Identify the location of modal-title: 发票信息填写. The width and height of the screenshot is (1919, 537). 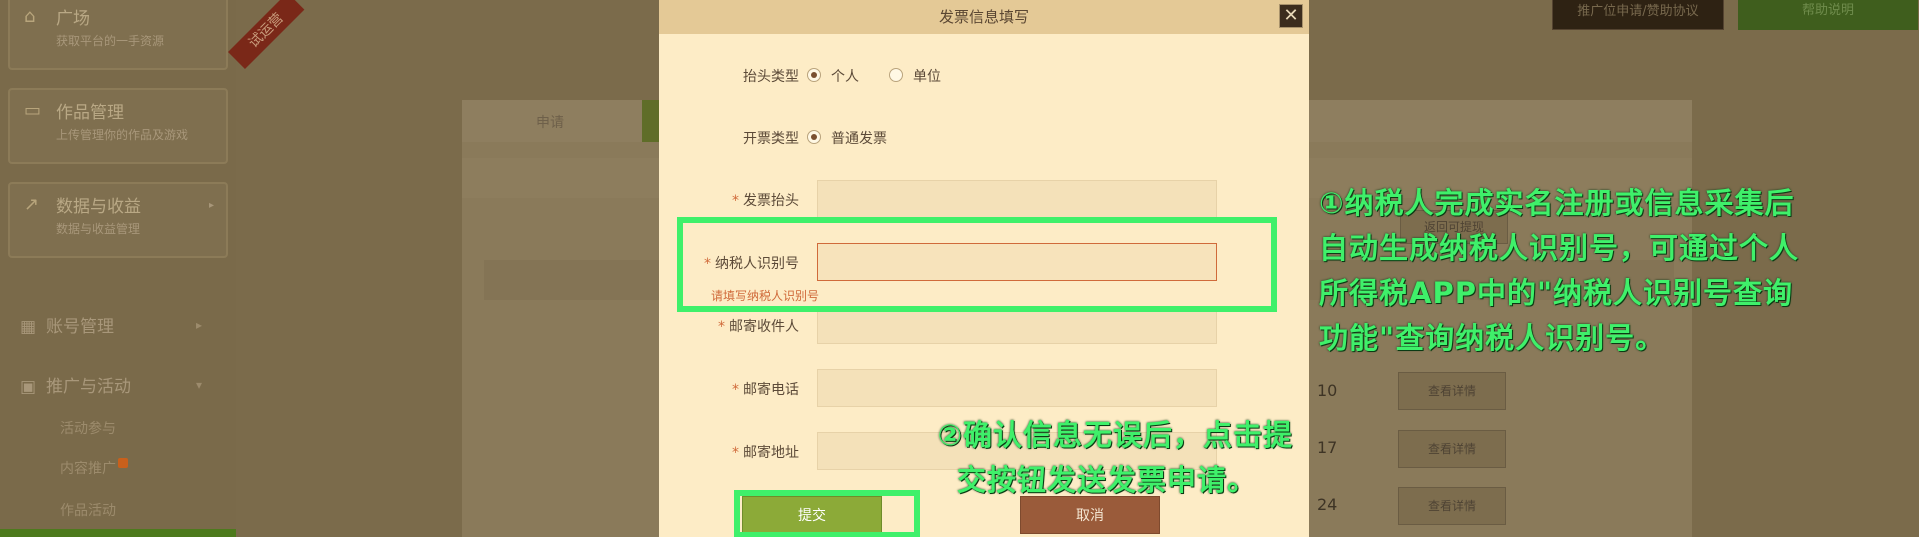
(983, 17).